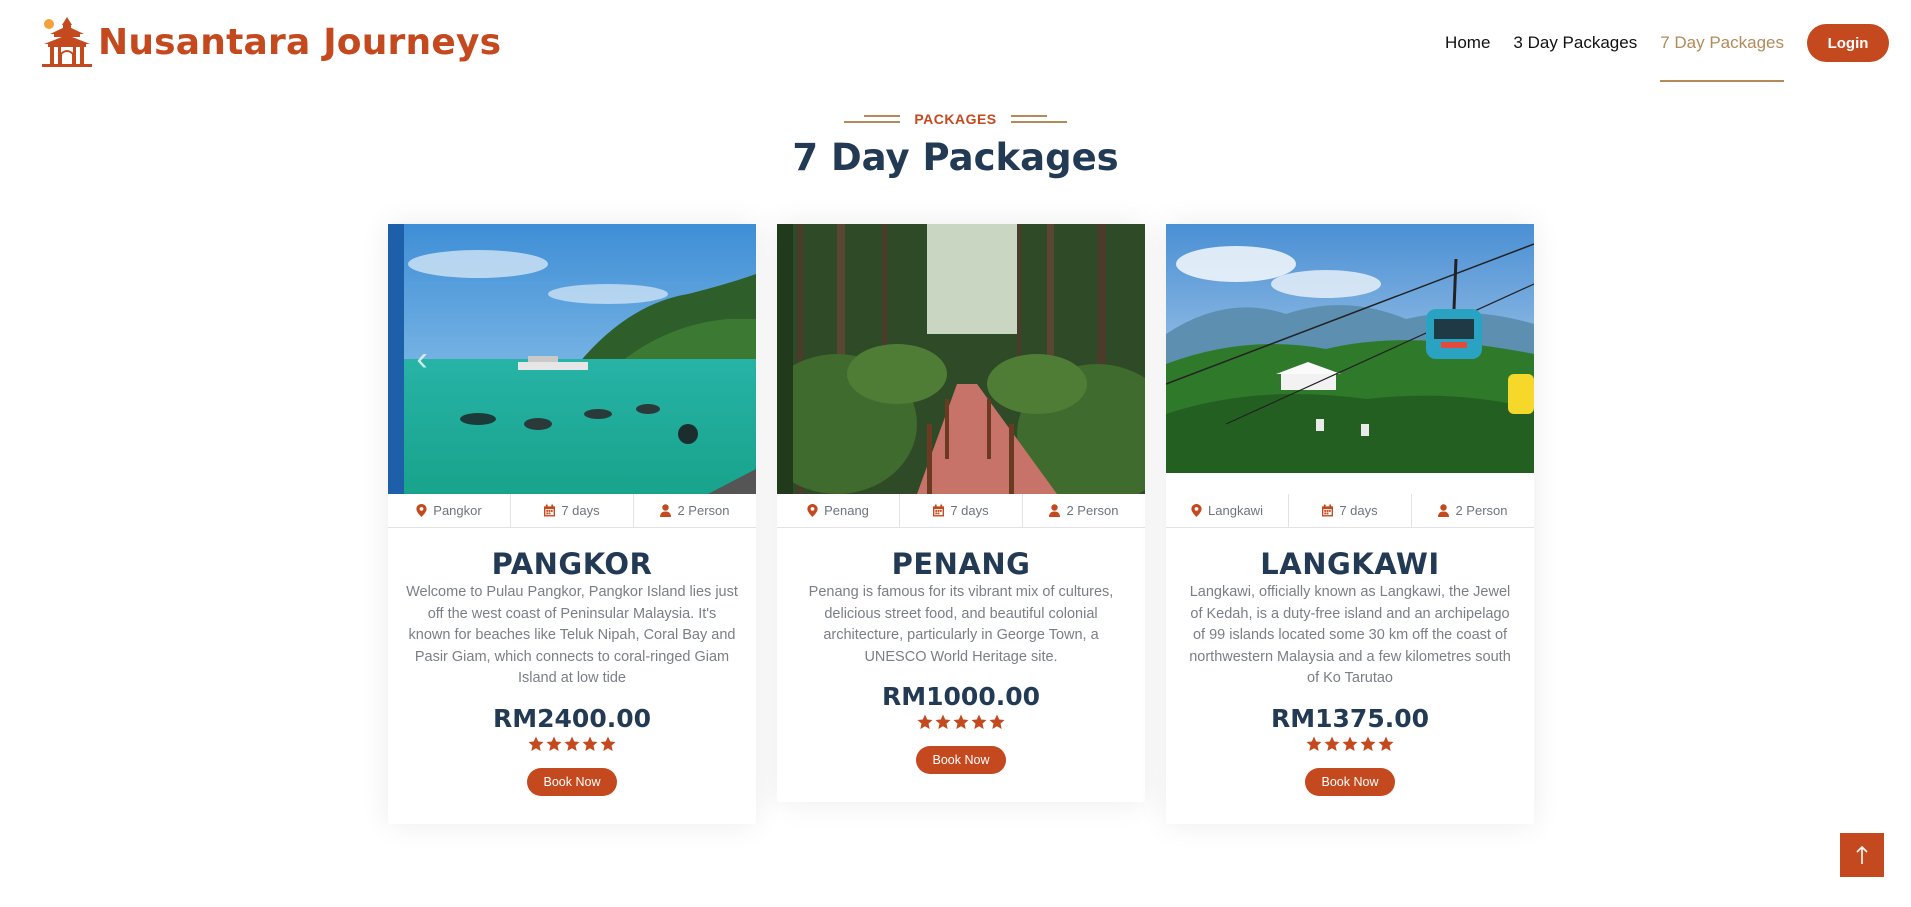 Image resolution: width=1911 pixels, height=907 pixels. Describe the element at coordinates (846, 510) in the screenshot. I see `location-text: Penang` at that location.